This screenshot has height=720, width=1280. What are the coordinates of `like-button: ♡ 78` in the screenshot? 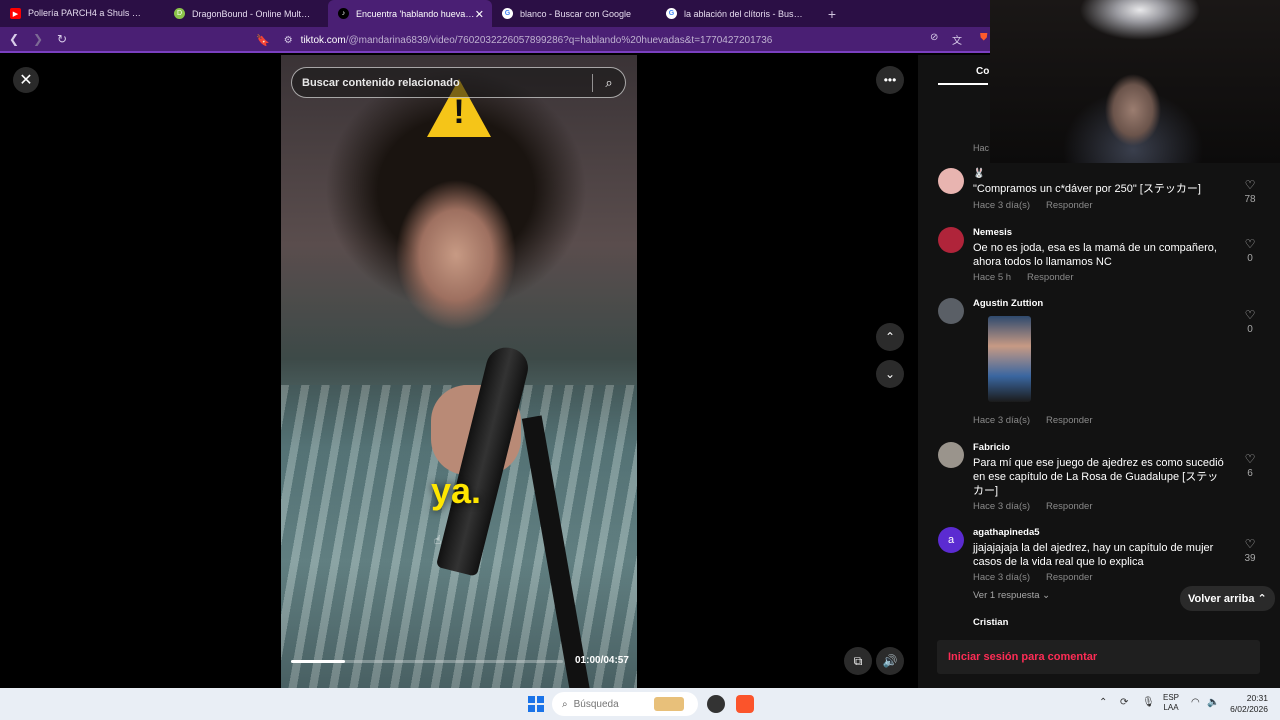 It's located at (1250, 190).